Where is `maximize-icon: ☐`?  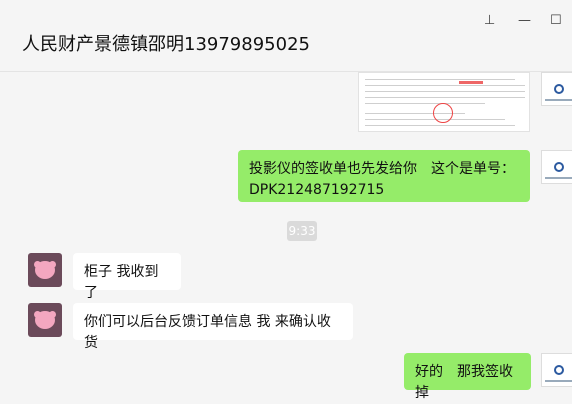
maximize-icon: ☐ is located at coordinates (556, 21).